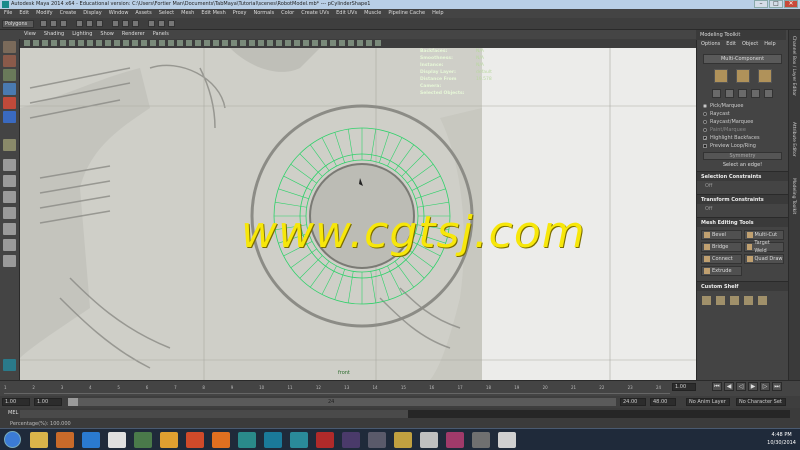  I want to click on last-tool-icon, so click(9, 145).